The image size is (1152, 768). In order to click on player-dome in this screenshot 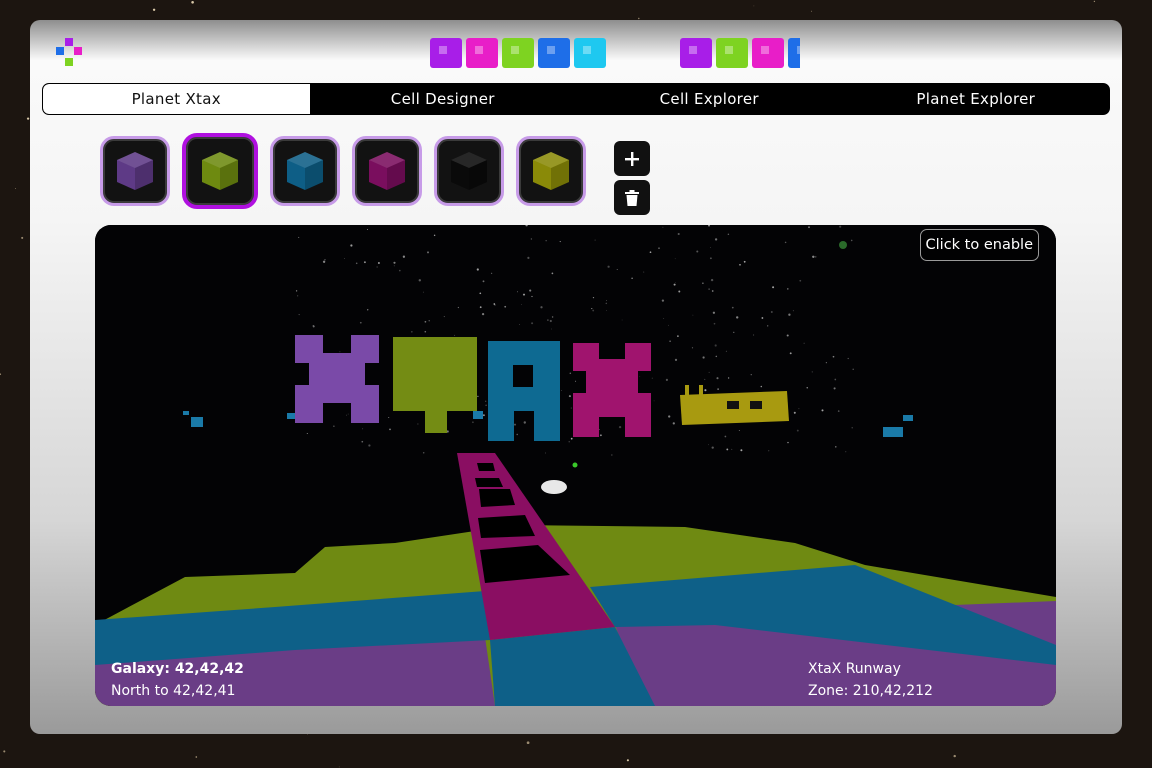, I will do `click(554, 487)`.